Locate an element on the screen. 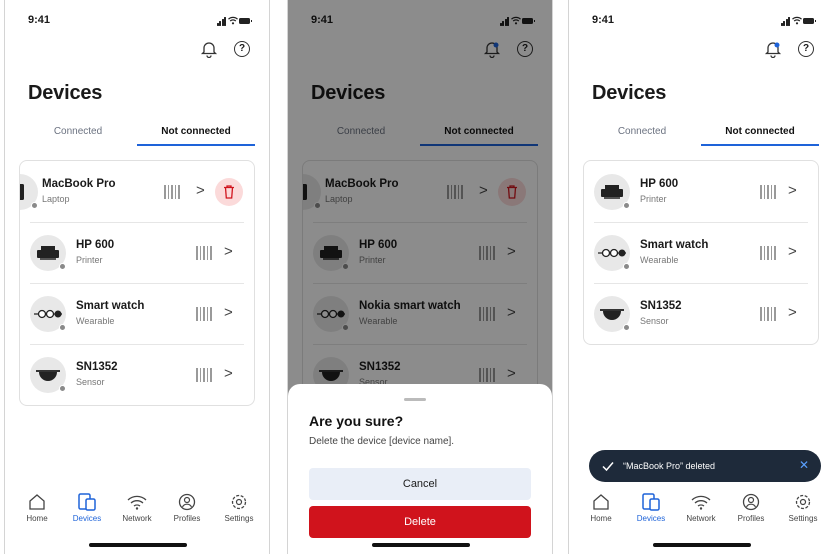 The height and width of the screenshot is (554, 828). home-indicator is located at coordinates (702, 545).